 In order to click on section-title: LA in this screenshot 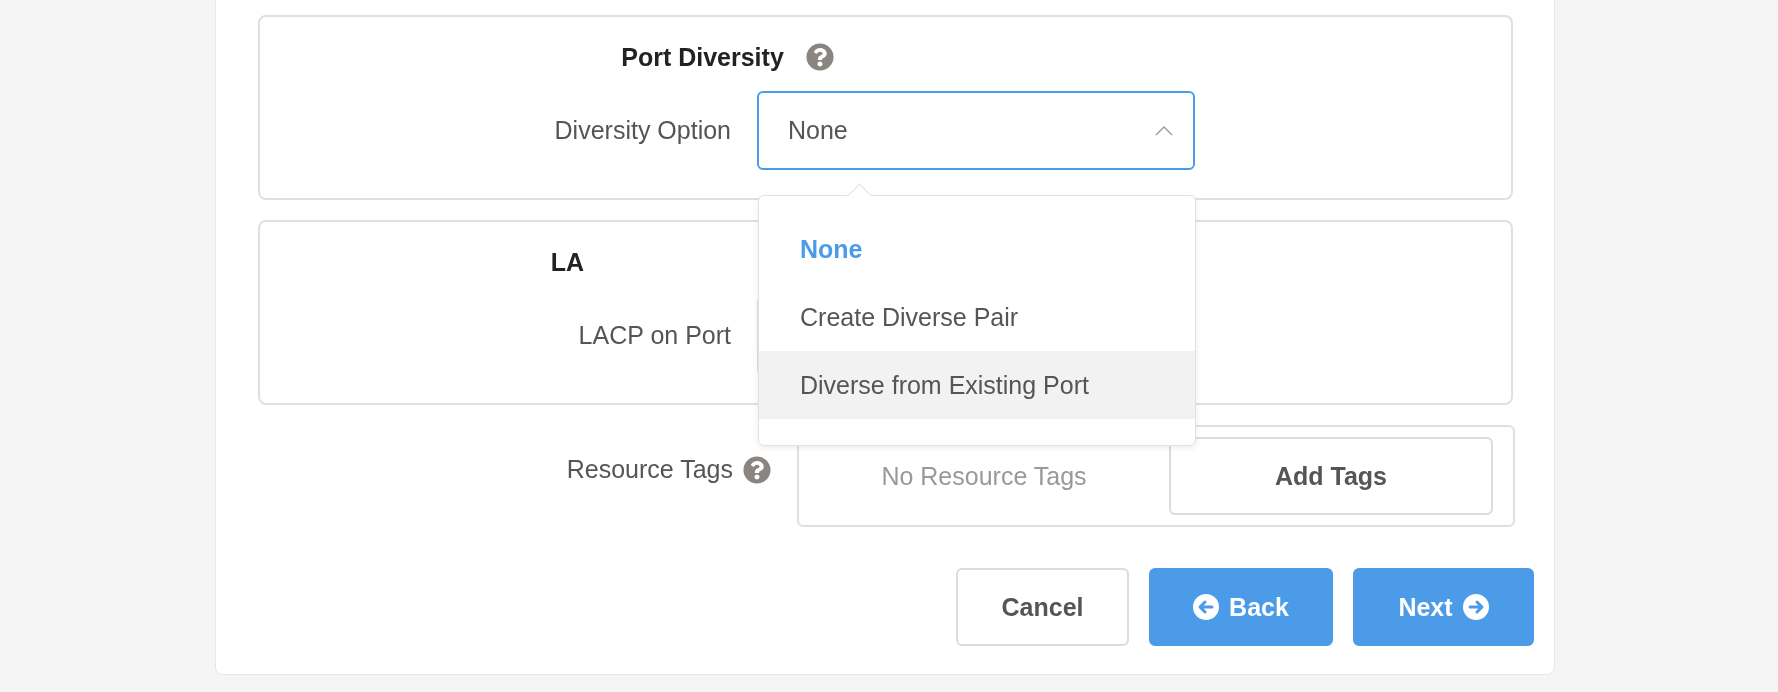, I will do `click(567, 262)`.